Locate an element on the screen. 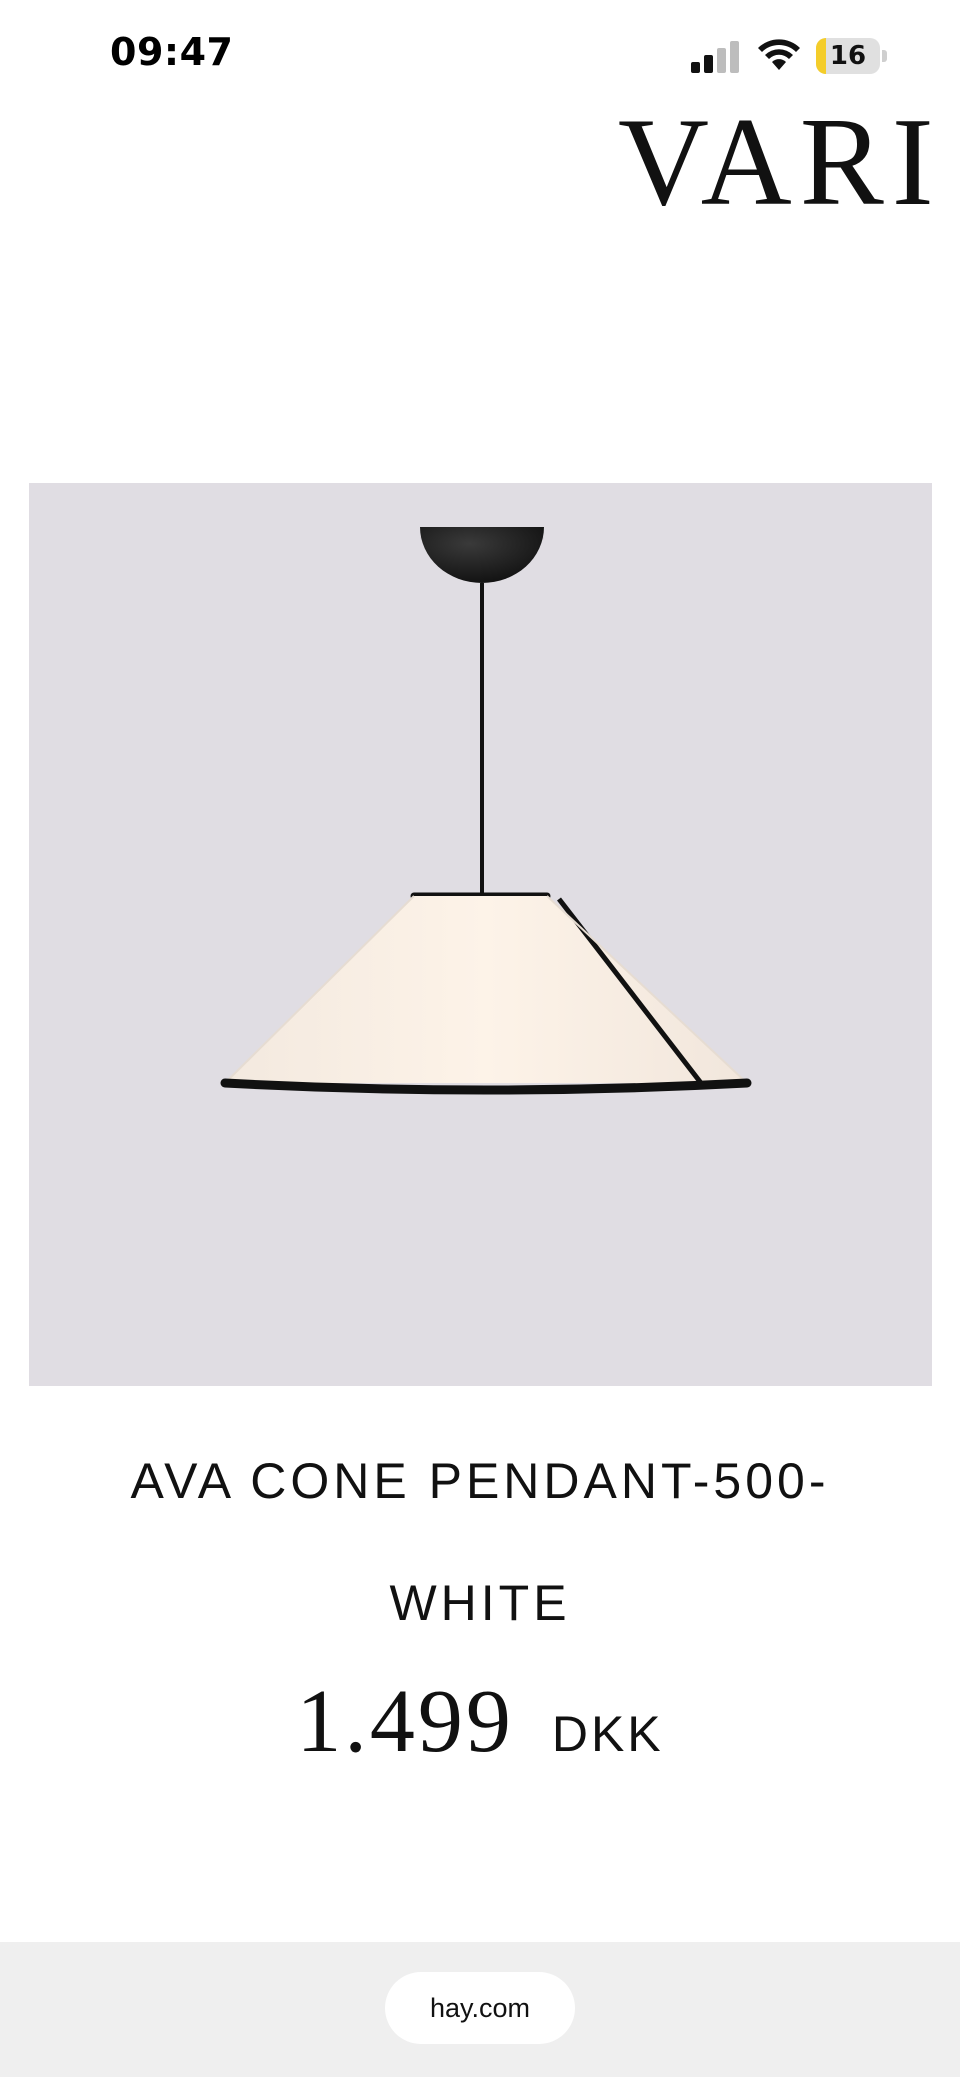 The height and width of the screenshot is (2077, 960). battery-percent: 16 is located at coordinates (848, 56).